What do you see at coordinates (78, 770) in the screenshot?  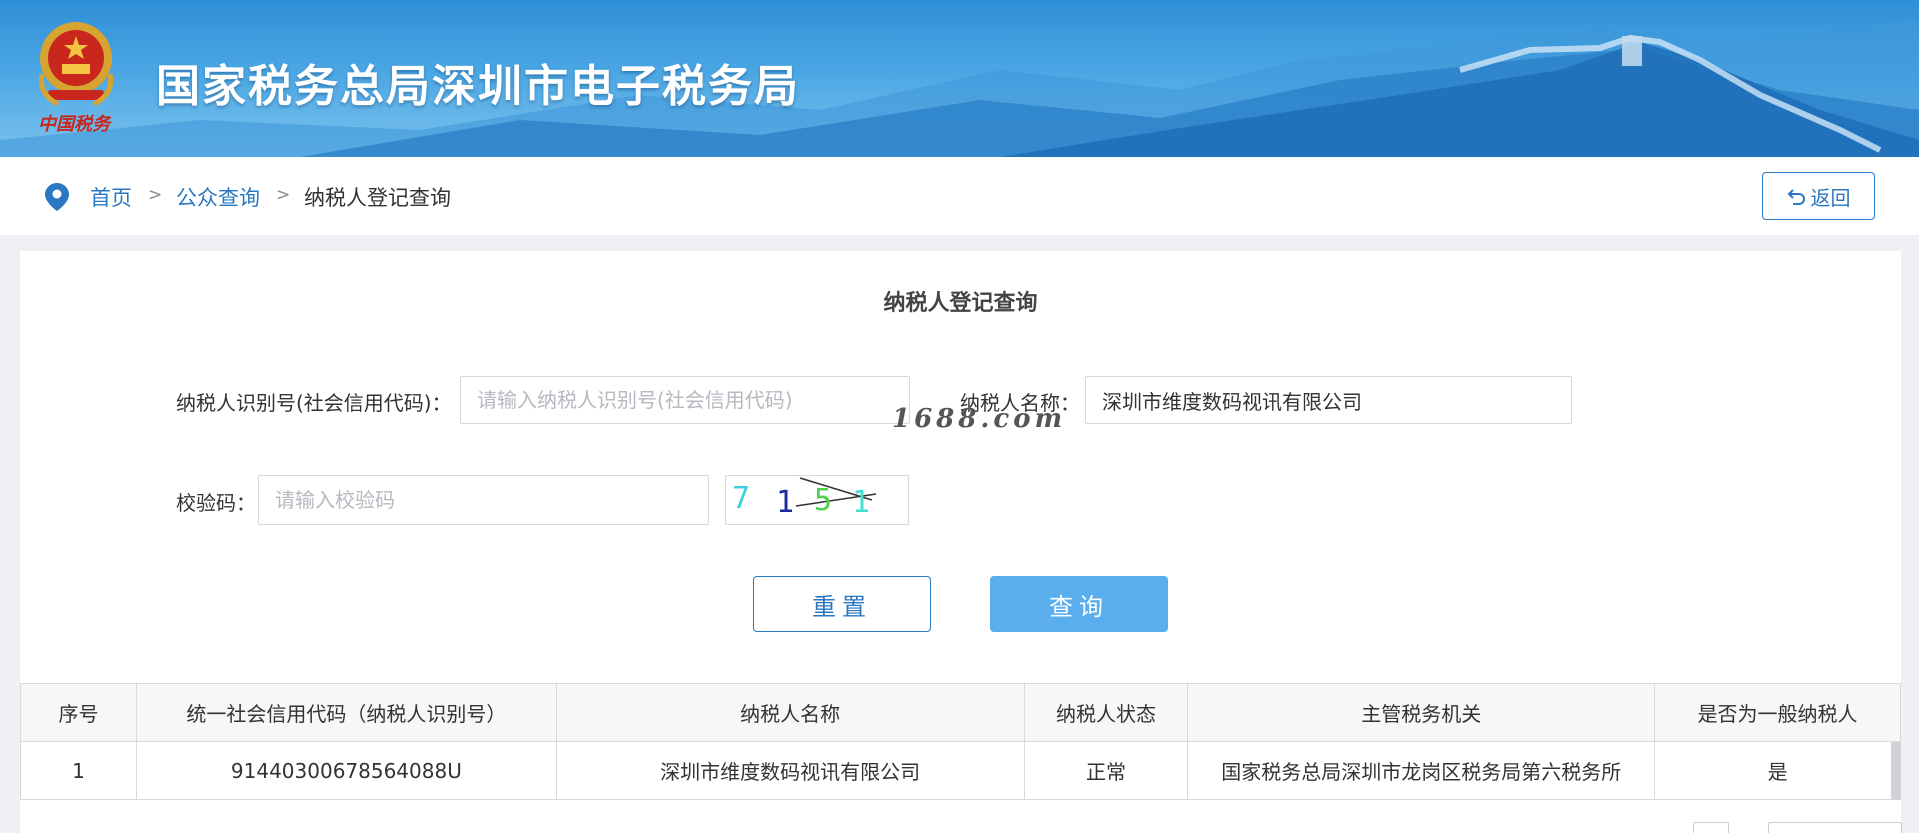 I see `cell-index: 1` at bounding box center [78, 770].